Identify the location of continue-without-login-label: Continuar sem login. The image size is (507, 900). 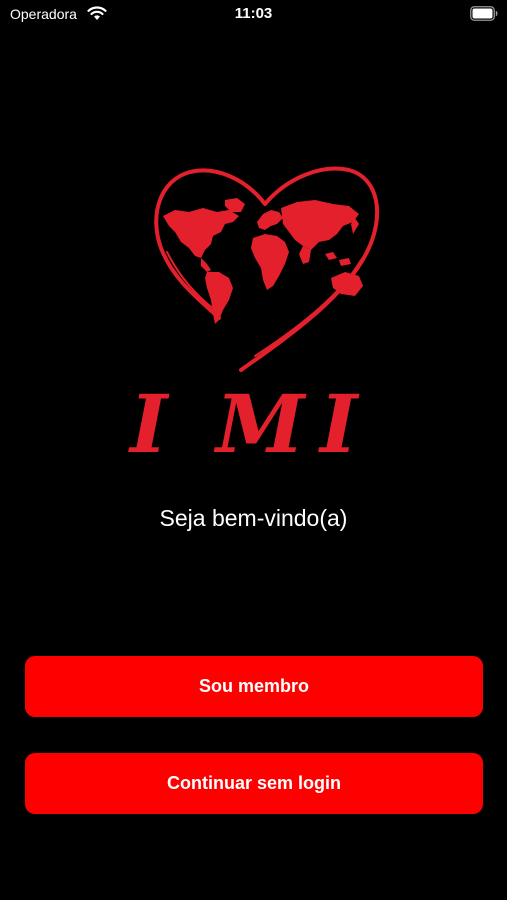
(253, 783).